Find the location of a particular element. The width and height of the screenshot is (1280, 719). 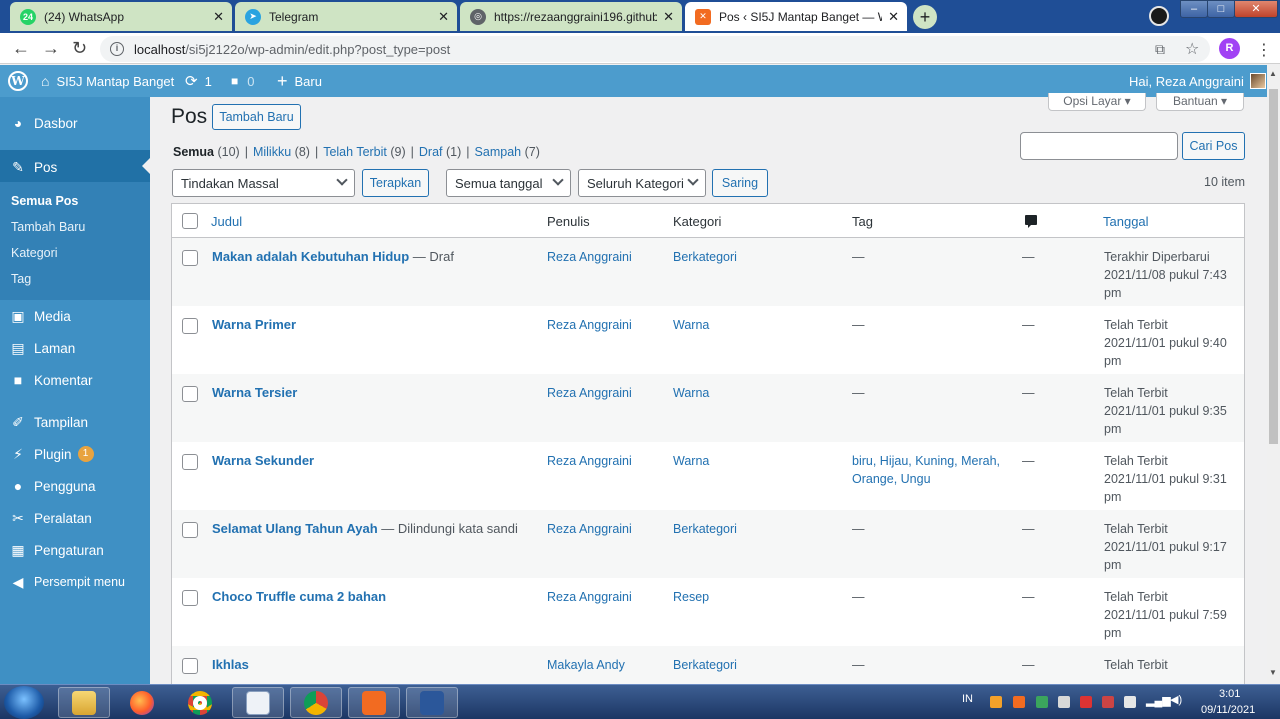

post-title-link: Ikhlas is located at coordinates (230, 665).